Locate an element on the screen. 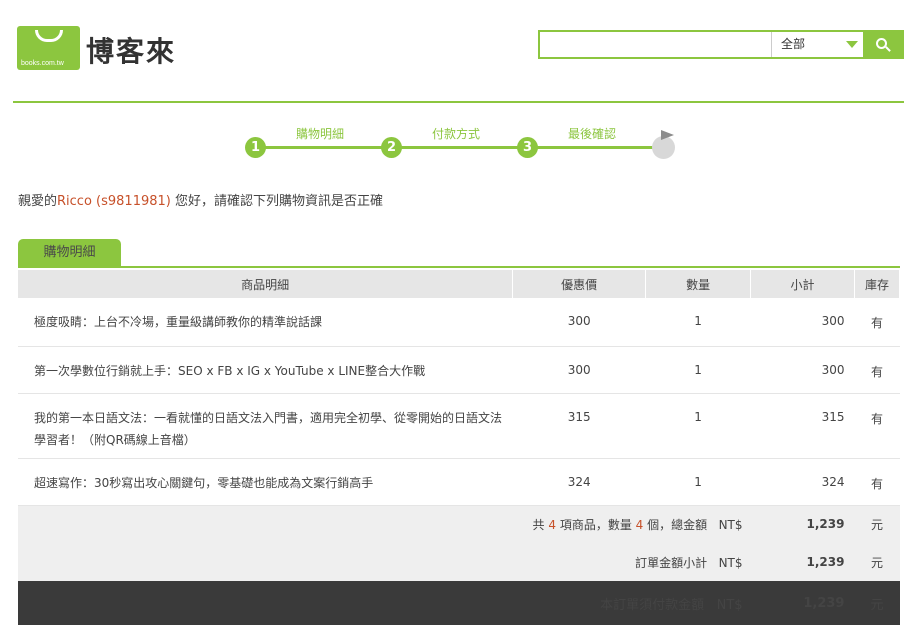 The width and height of the screenshot is (922, 644). step-3-label: 最後確認 is located at coordinates (592, 134).